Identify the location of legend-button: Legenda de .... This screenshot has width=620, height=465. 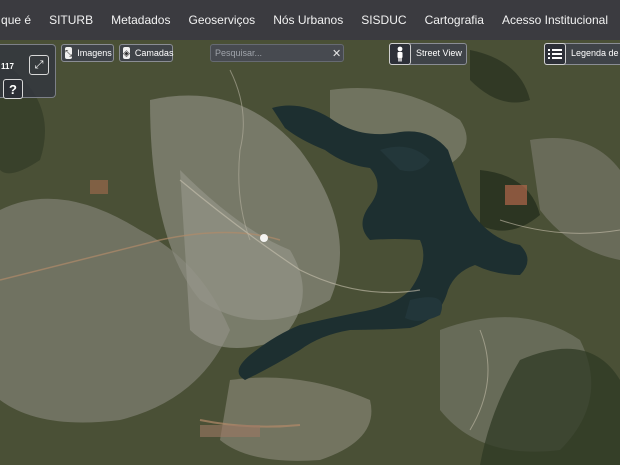
(582, 54).